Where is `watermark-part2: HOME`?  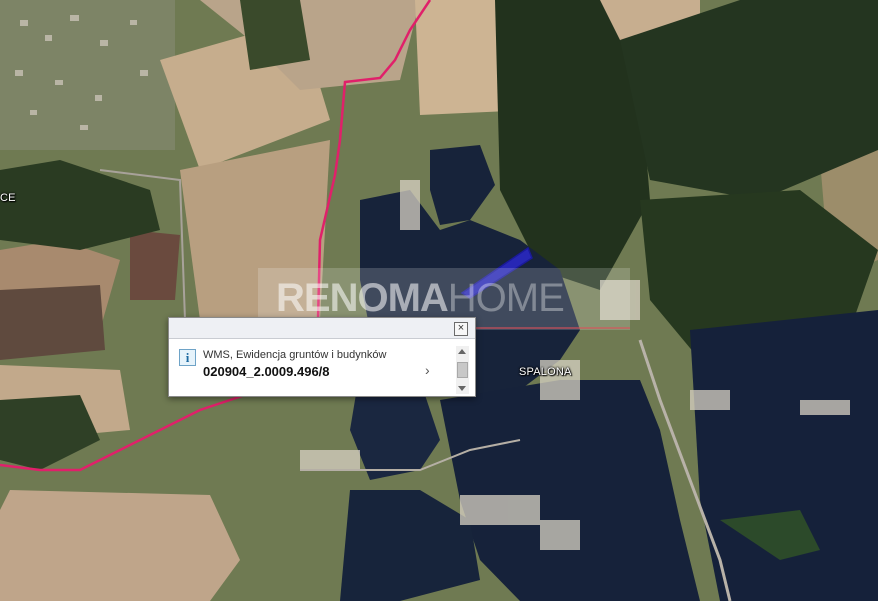
watermark-part2: HOME is located at coordinates (506, 298).